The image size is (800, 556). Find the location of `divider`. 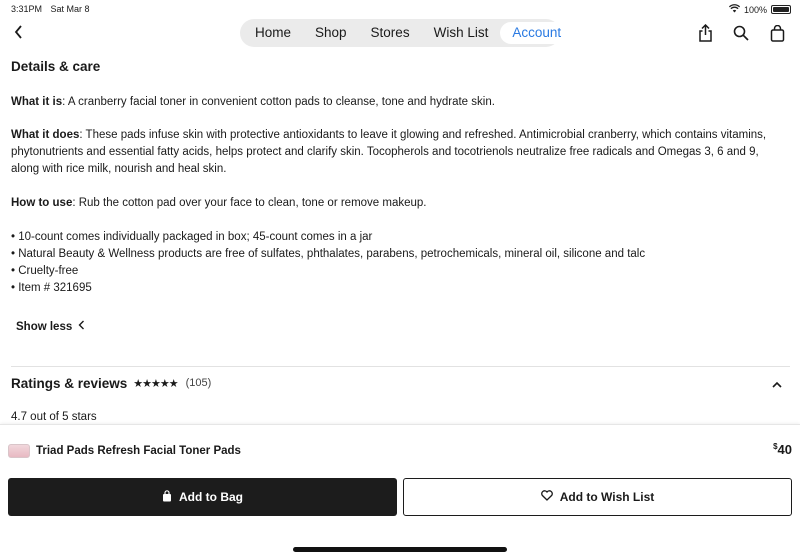

divider is located at coordinates (400, 366).